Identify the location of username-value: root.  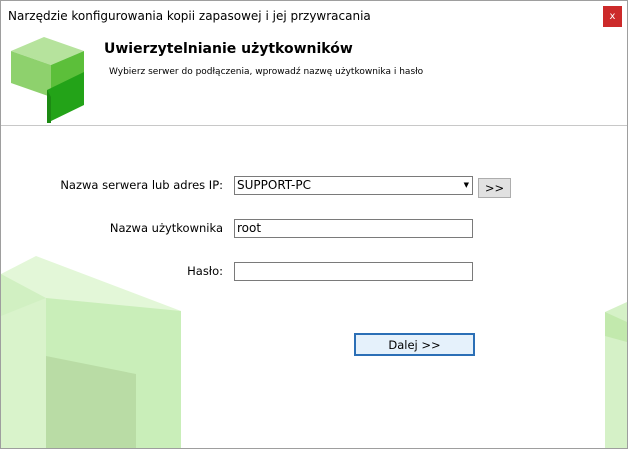
(249, 228).